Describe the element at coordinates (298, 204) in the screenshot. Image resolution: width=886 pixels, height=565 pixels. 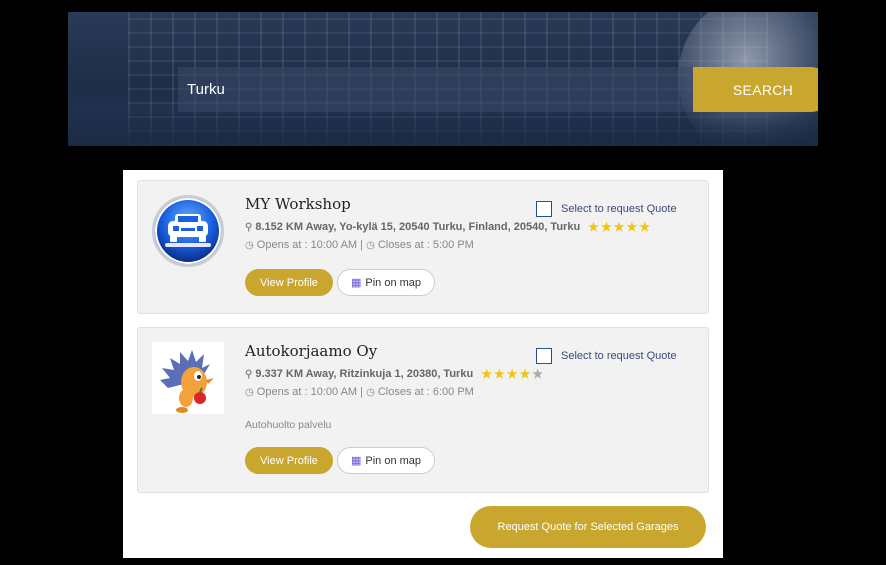
I see `garage-name: MY Workshop` at that location.